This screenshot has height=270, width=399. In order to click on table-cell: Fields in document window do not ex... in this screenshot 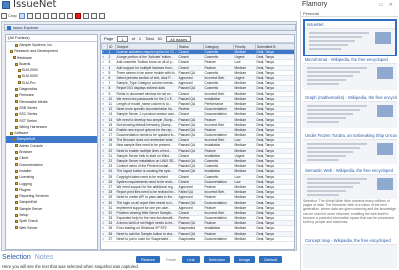, I will do `click(146, 94)`.